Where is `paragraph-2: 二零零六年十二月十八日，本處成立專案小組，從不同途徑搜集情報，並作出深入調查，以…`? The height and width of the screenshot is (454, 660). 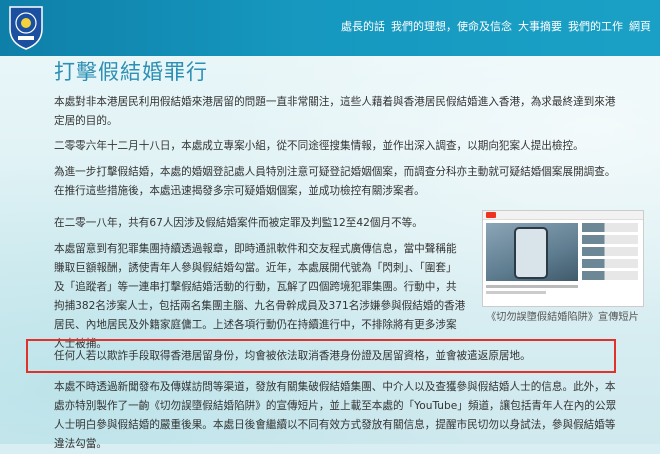
paragraph-2: 二零零六年十二月十八日，本處成立專案小組，從不同途徑搜集情報，並作出深入調查，以… is located at coordinates (319, 146).